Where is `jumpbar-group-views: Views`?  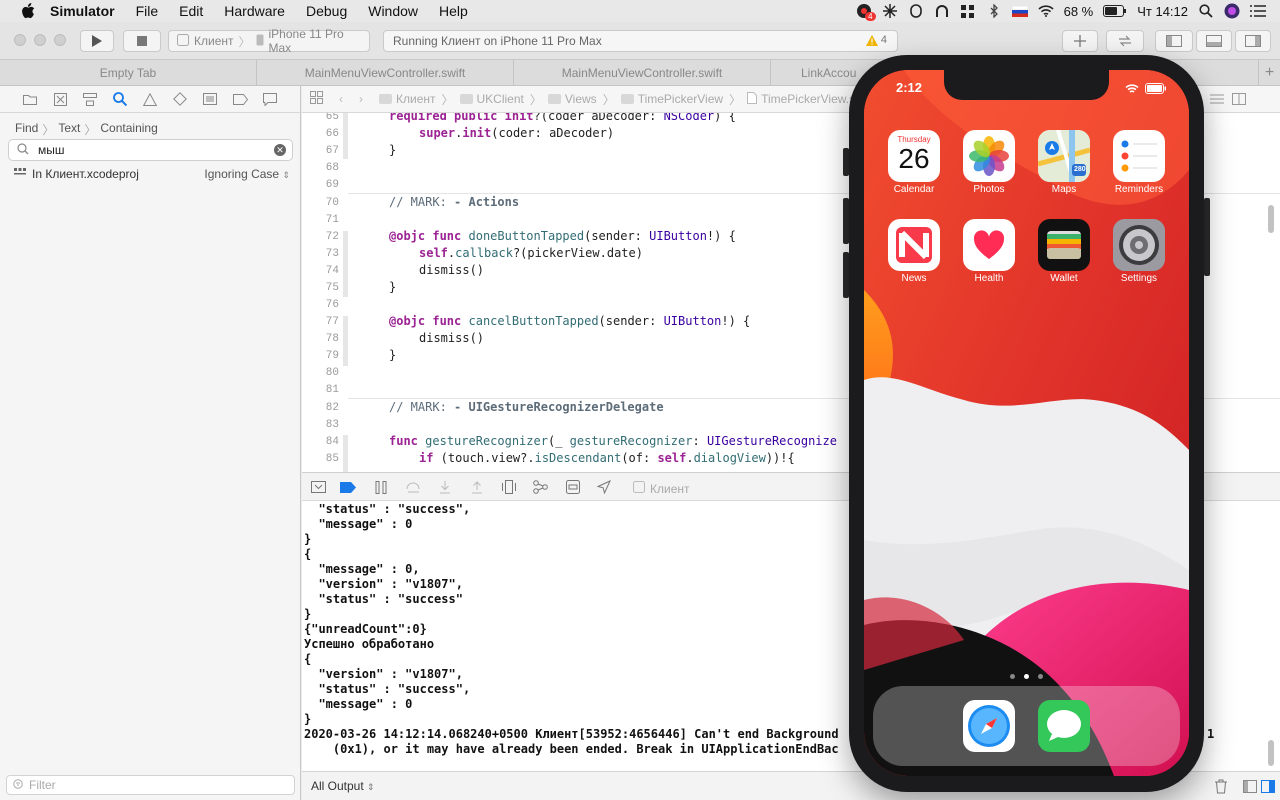
jumpbar-group-views: Views is located at coordinates (572, 99).